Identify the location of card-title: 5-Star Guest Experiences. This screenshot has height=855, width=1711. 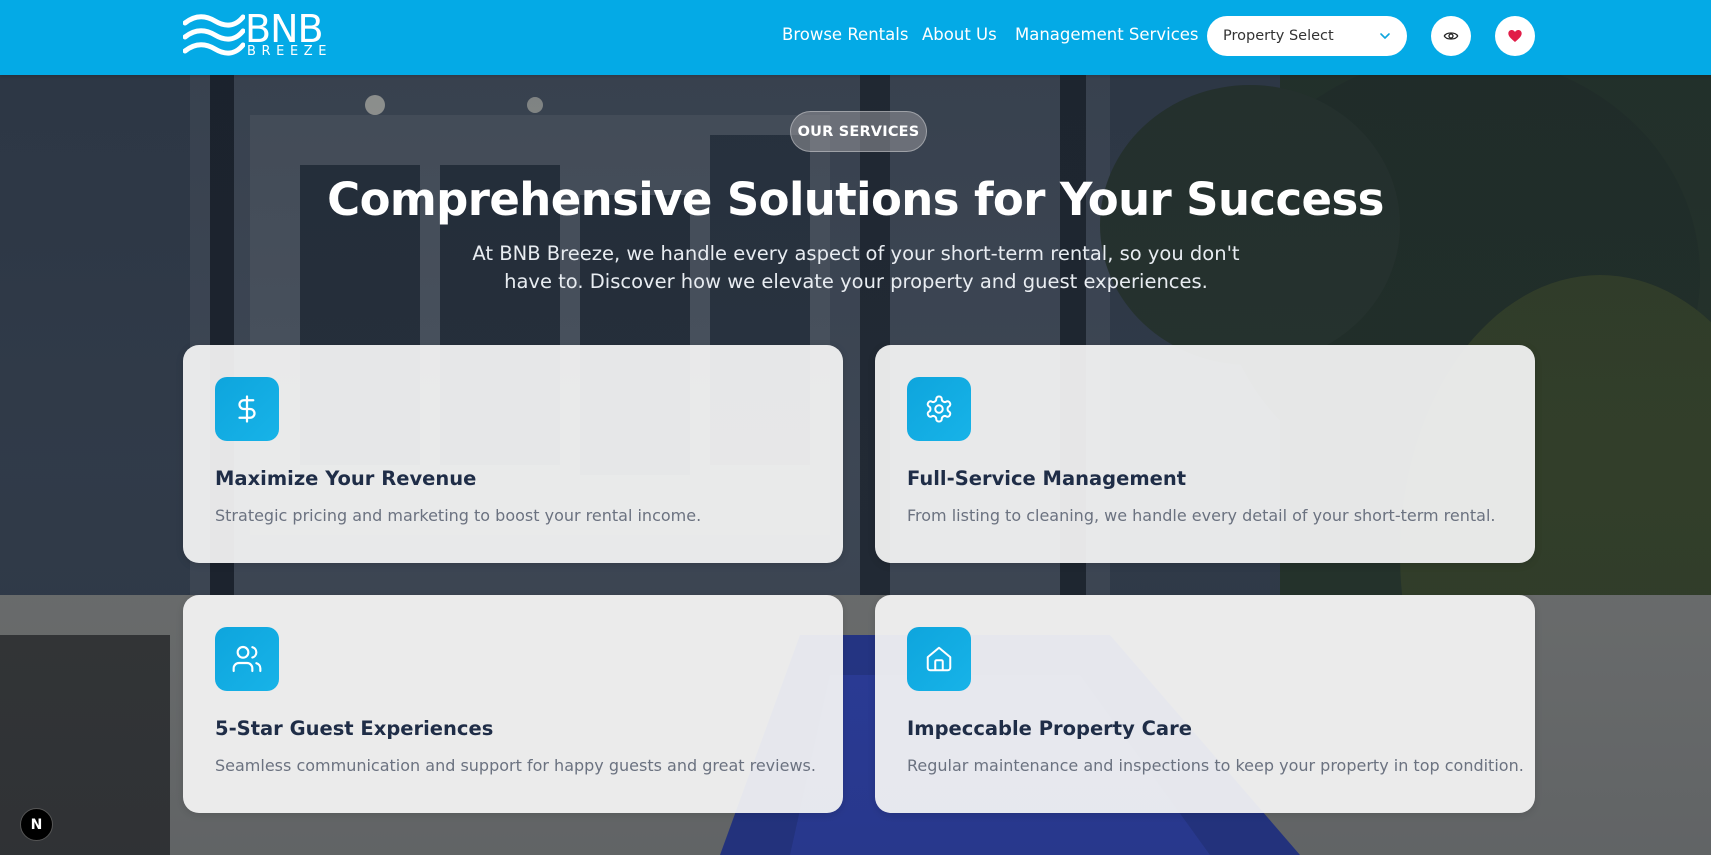
(354, 728).